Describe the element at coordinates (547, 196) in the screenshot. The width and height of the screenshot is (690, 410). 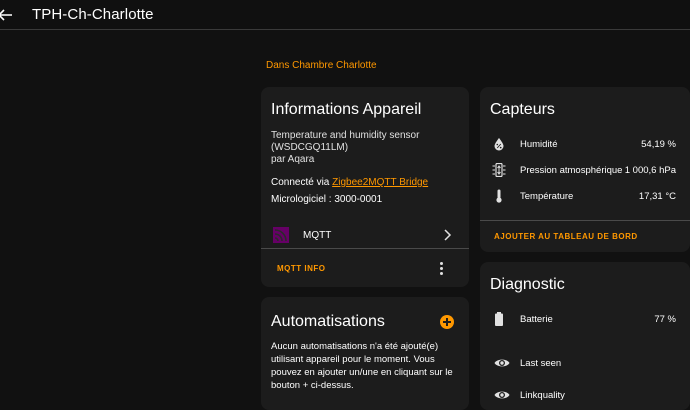
I see `sensor-name: Température` at that location.